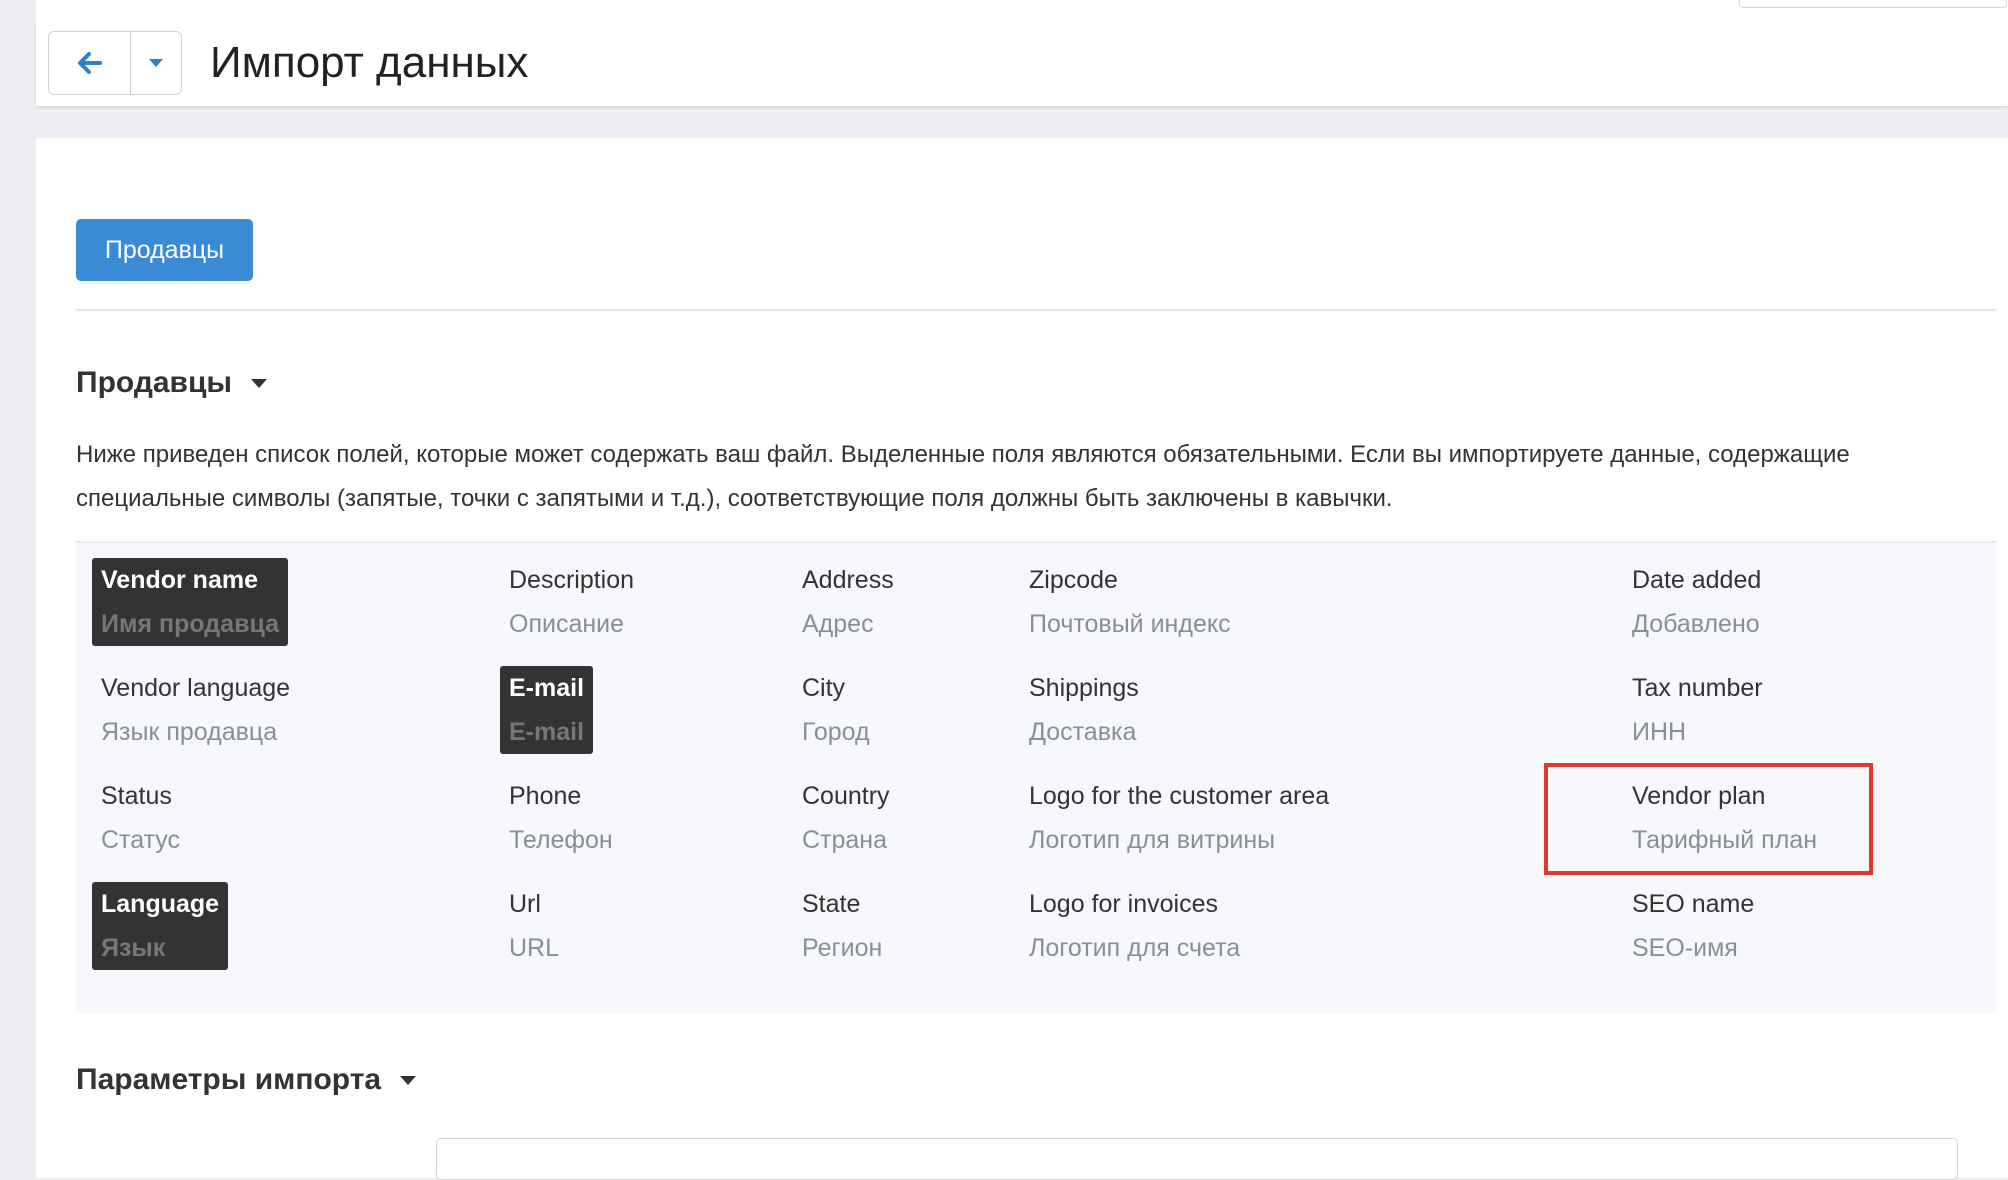 The height and width of the screenshot is (1180, 2008). Describe the element at coordinates (1130, 602) in the screenshot. I see `field-zipcode: Zipcode Почтовый индекс` at that location.